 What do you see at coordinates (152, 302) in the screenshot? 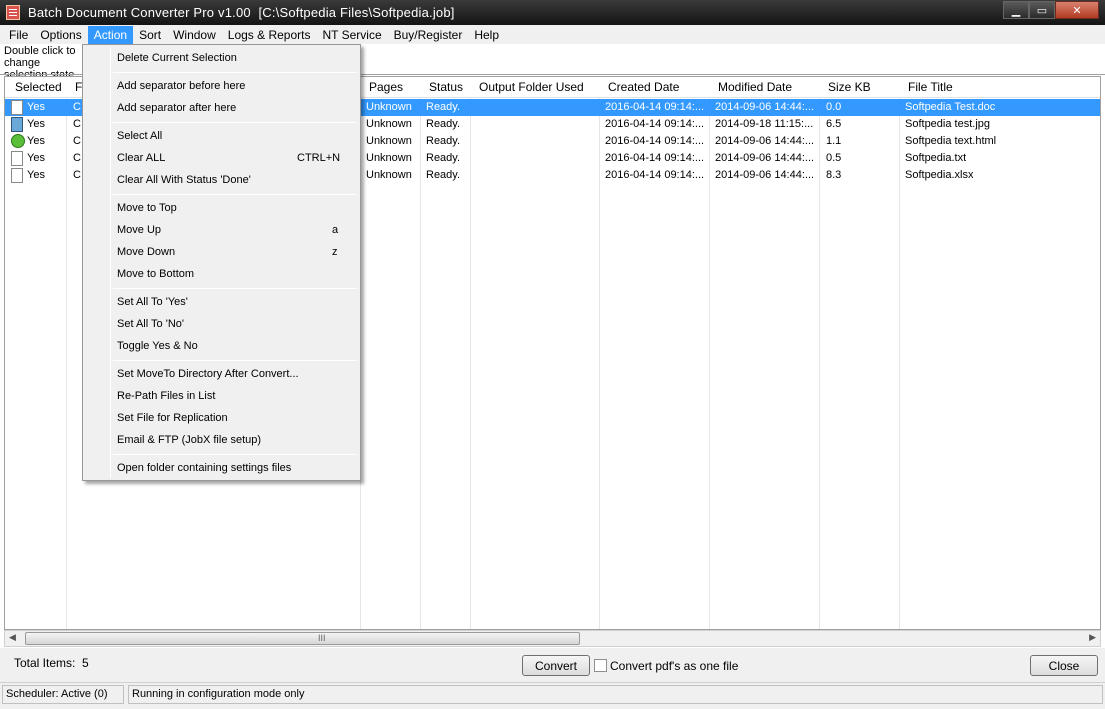
I see `menu-item-set-all-yes: Set All To 'Yes'` at bounding box center [152, 302].